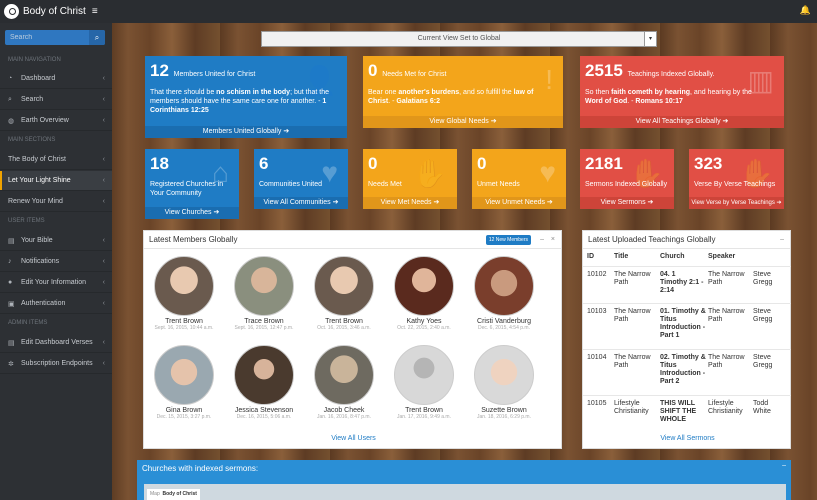  What do you see at coordinates (184, 293) in the screenshot?
I see `member-card: Trent Brown Sept. 16, 2015, 10:44 a.m.` at bounding box center [184, 293].